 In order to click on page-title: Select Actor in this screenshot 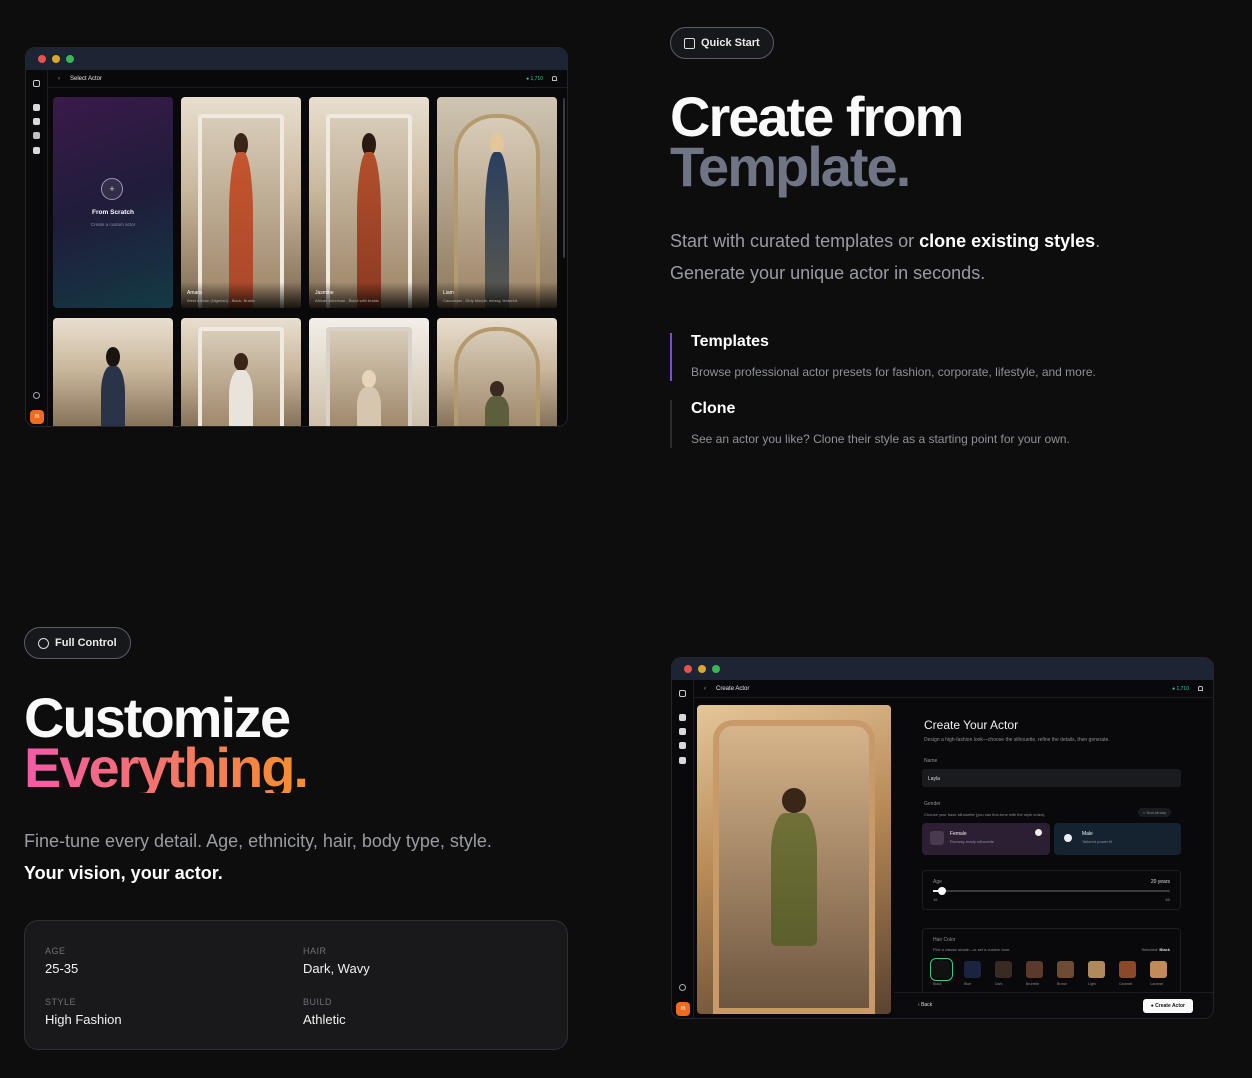, I will do `click(86, 78)`.